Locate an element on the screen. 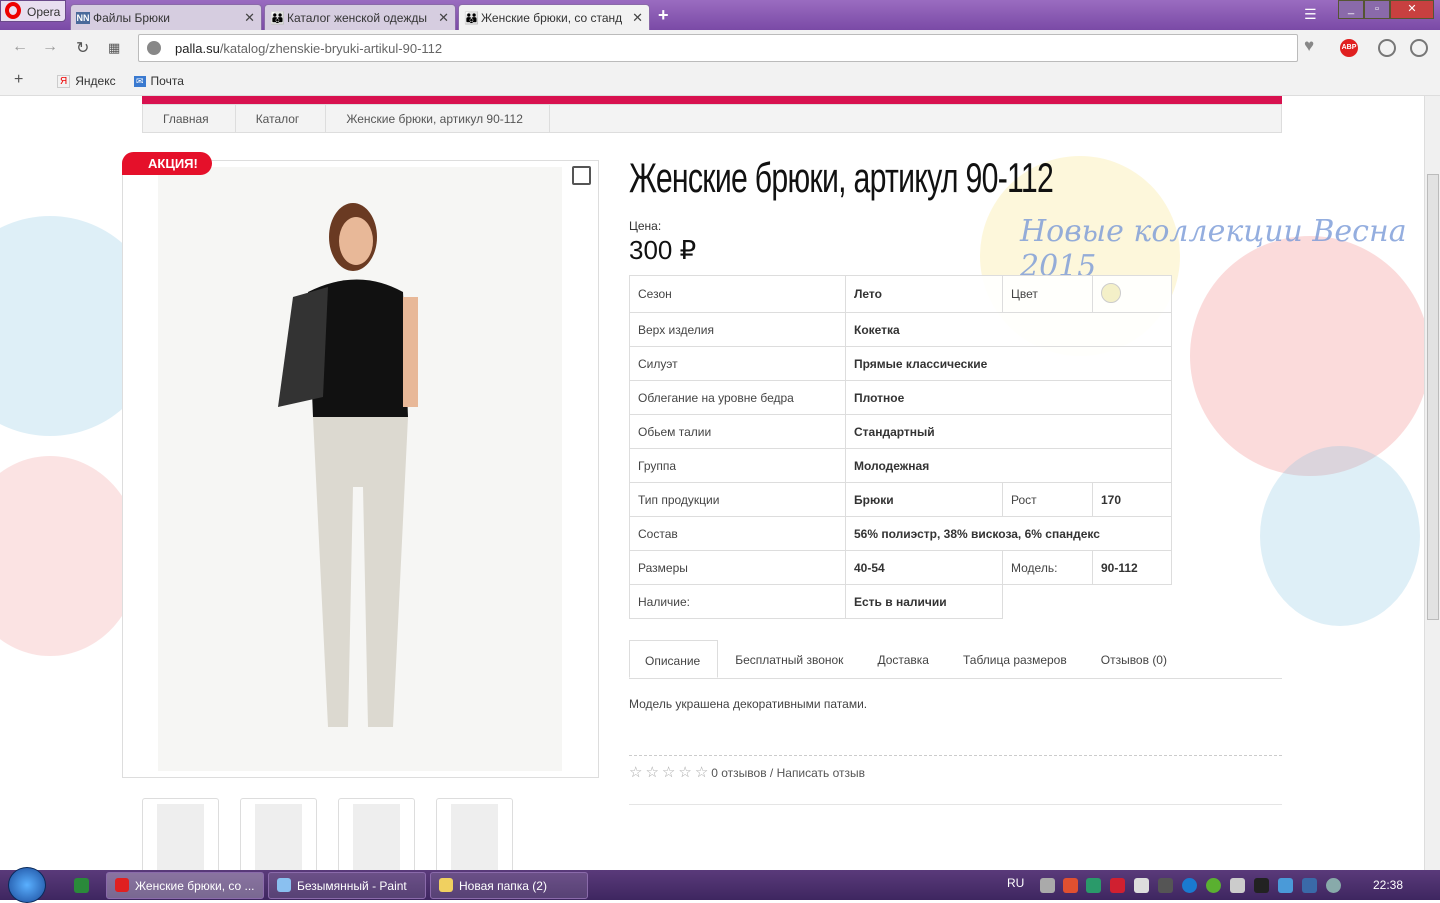 This screenshot has height=903, width=1440. nn-icon: NN is located at coordinates (83, 18).